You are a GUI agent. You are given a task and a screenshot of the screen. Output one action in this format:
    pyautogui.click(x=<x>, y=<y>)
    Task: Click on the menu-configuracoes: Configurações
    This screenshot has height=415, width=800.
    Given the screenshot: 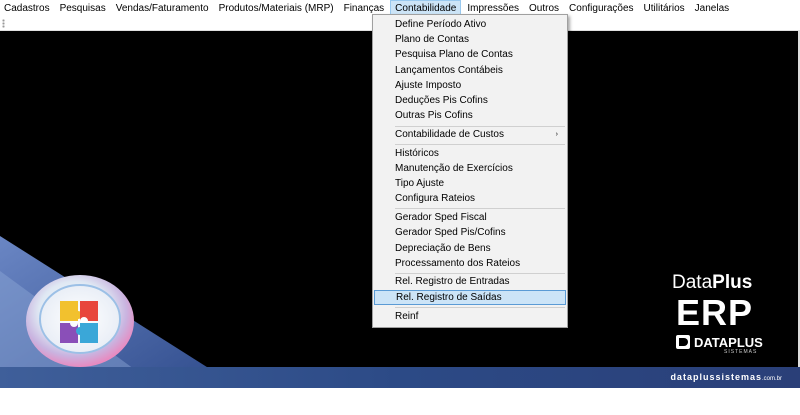 What is the action you would take?
    pyautogui.click(x=601, y=8)
    